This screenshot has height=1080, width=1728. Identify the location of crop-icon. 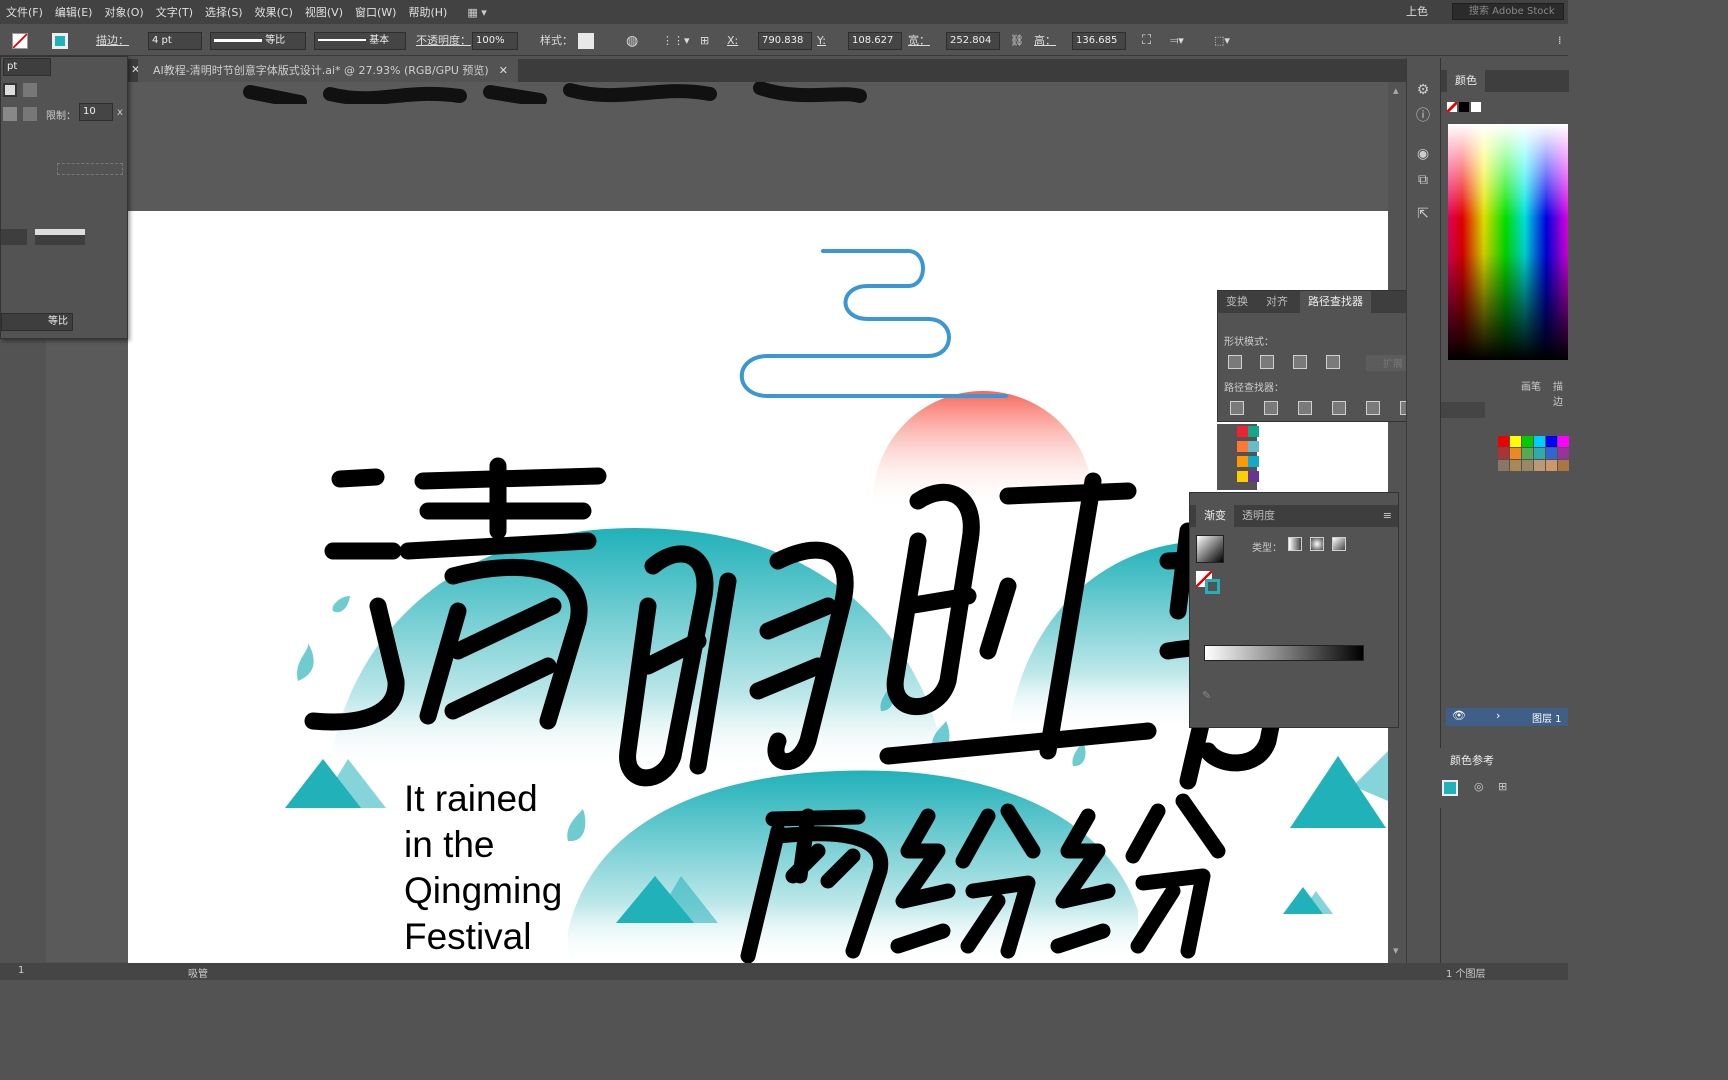
(1339, 408).